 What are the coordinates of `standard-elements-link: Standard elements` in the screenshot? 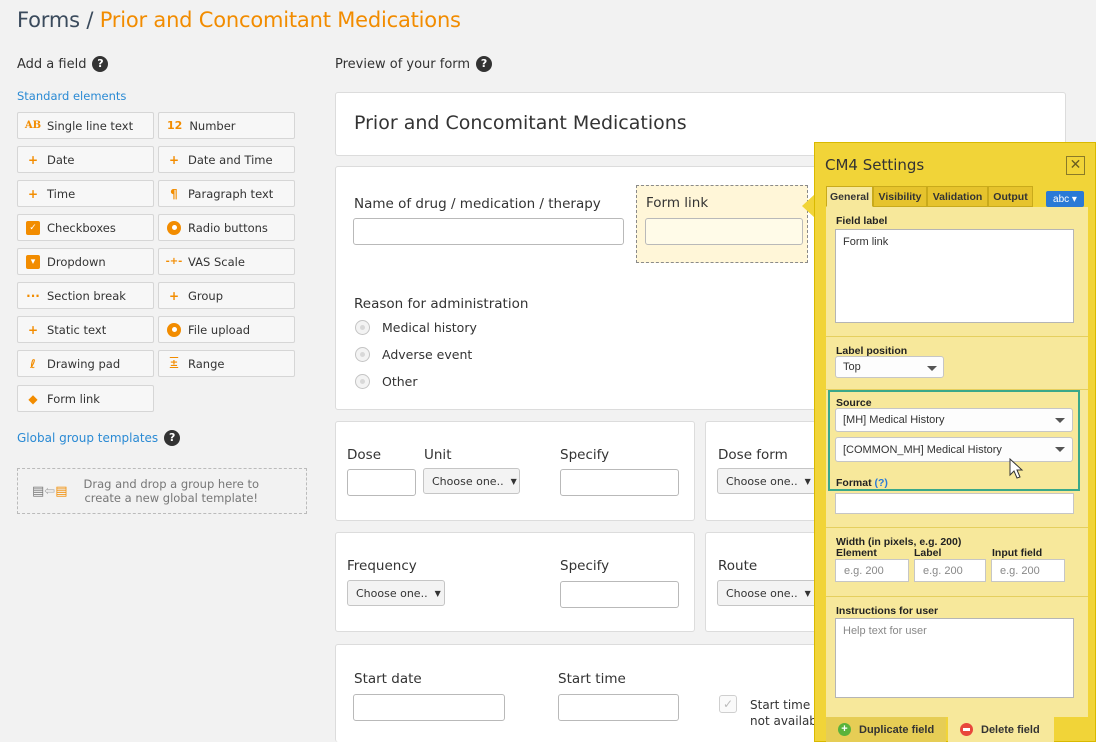 It's located at (71, 96).